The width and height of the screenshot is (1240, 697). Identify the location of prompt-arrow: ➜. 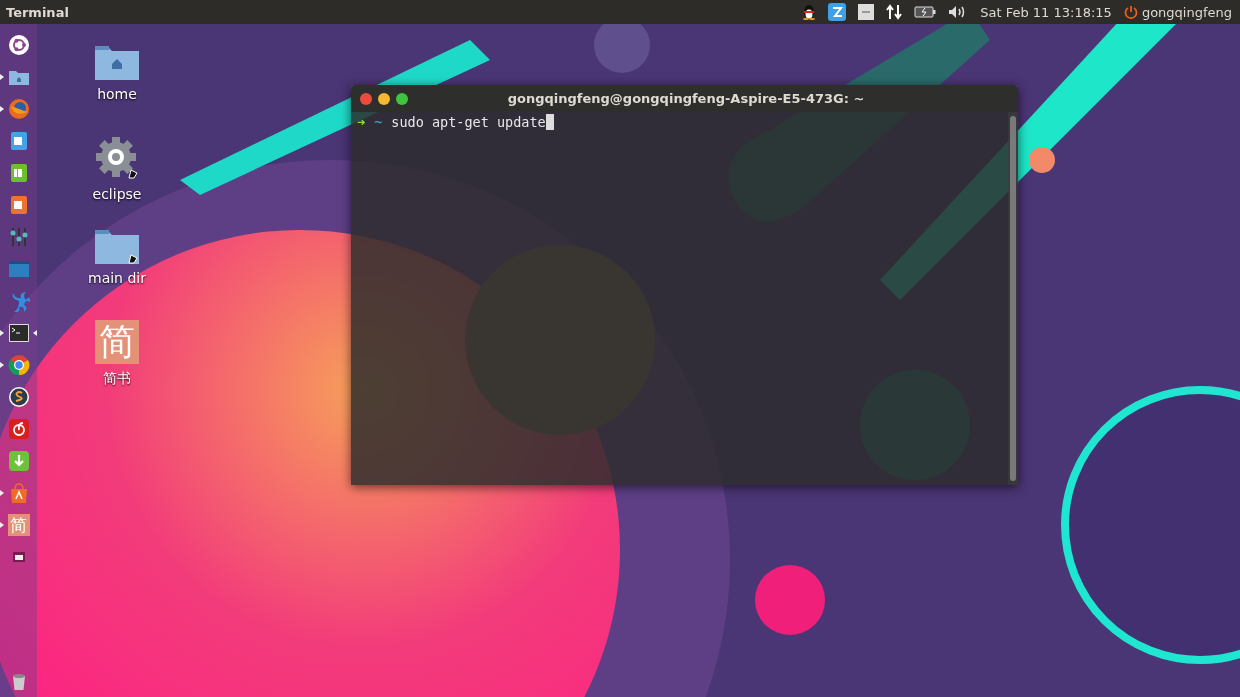
(361, 122).